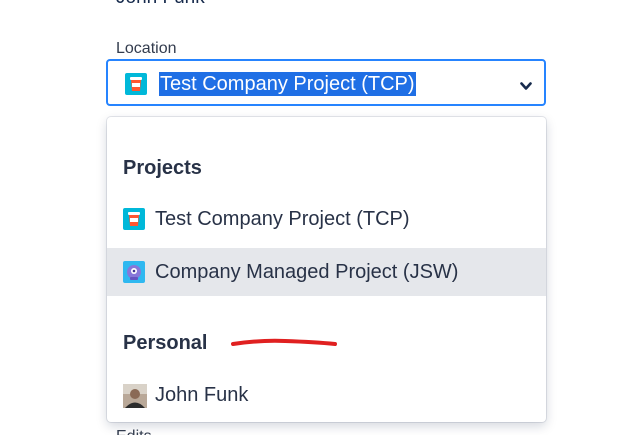  What do you see at coordinates (146, 48) in the screenshot?
I see `location-label: Location` at bounding box center [146, 48].